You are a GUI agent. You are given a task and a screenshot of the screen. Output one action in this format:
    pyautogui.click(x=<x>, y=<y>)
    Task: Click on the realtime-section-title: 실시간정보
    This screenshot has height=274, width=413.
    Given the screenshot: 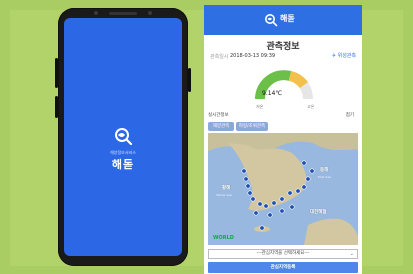 What is the action you would take?
    pyautogui.click(x=218, y=115)
    